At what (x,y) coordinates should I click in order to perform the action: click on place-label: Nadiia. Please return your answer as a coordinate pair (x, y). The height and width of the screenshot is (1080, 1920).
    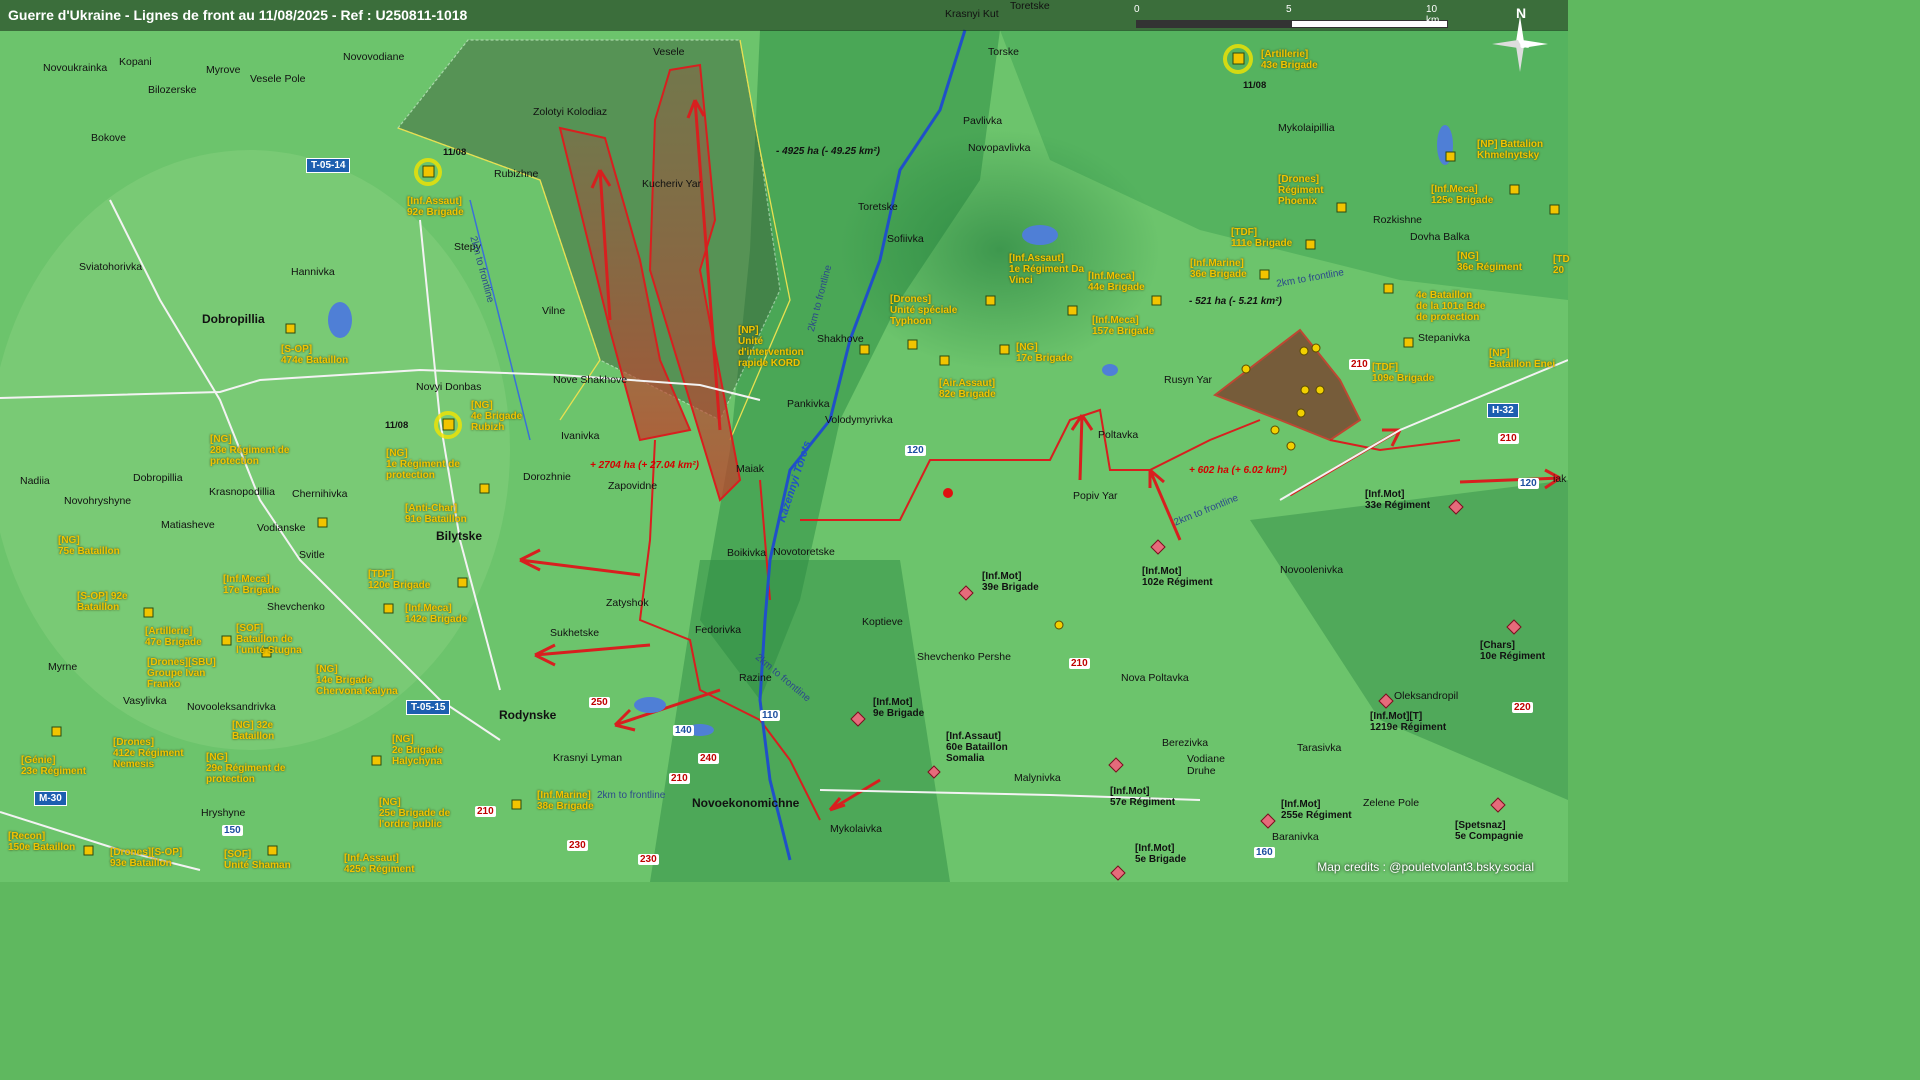
    Looking at the image, I should click on (35, 481).